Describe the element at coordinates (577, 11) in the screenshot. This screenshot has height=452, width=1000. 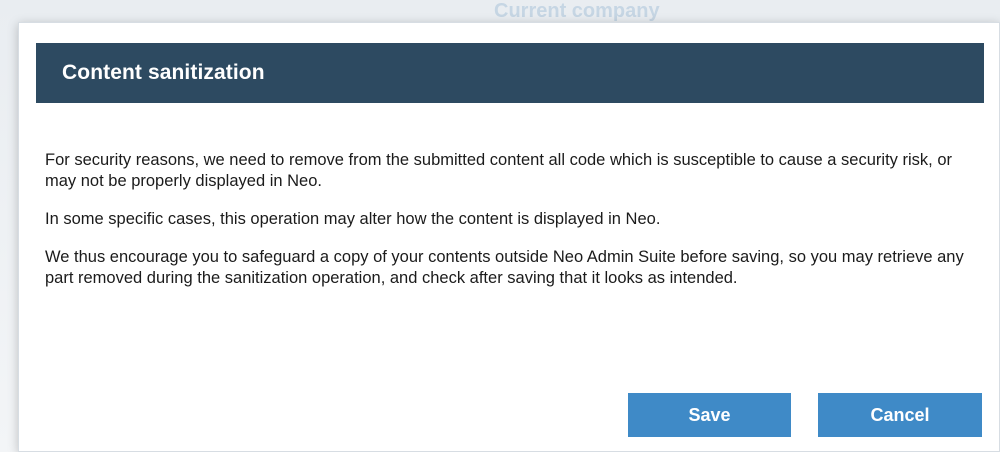
I see `current-company-label: Current company` at that location.